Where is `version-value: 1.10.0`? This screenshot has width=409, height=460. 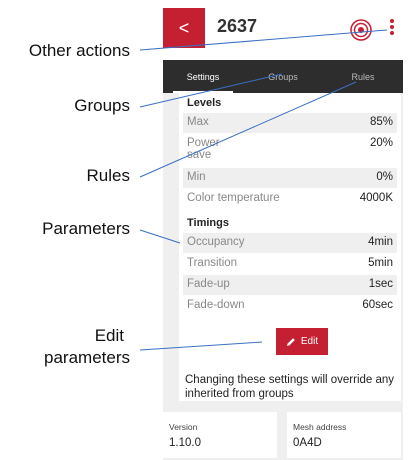
version-value: 1.10.0 is located at coordinates (185, 443).